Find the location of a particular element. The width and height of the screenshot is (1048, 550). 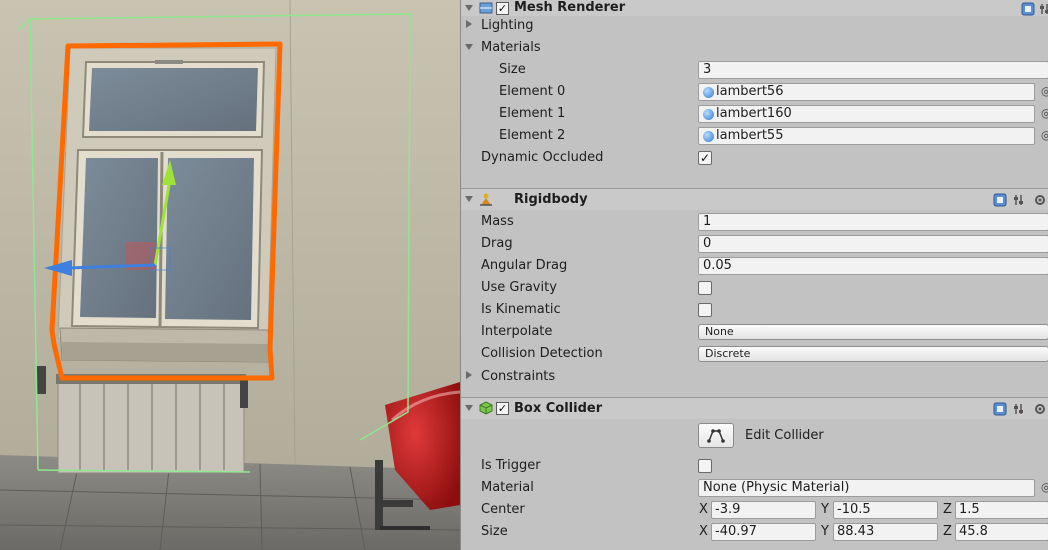

dynamic-occluded-label: Dynamic Occluded is located at coordinates (542, 157).